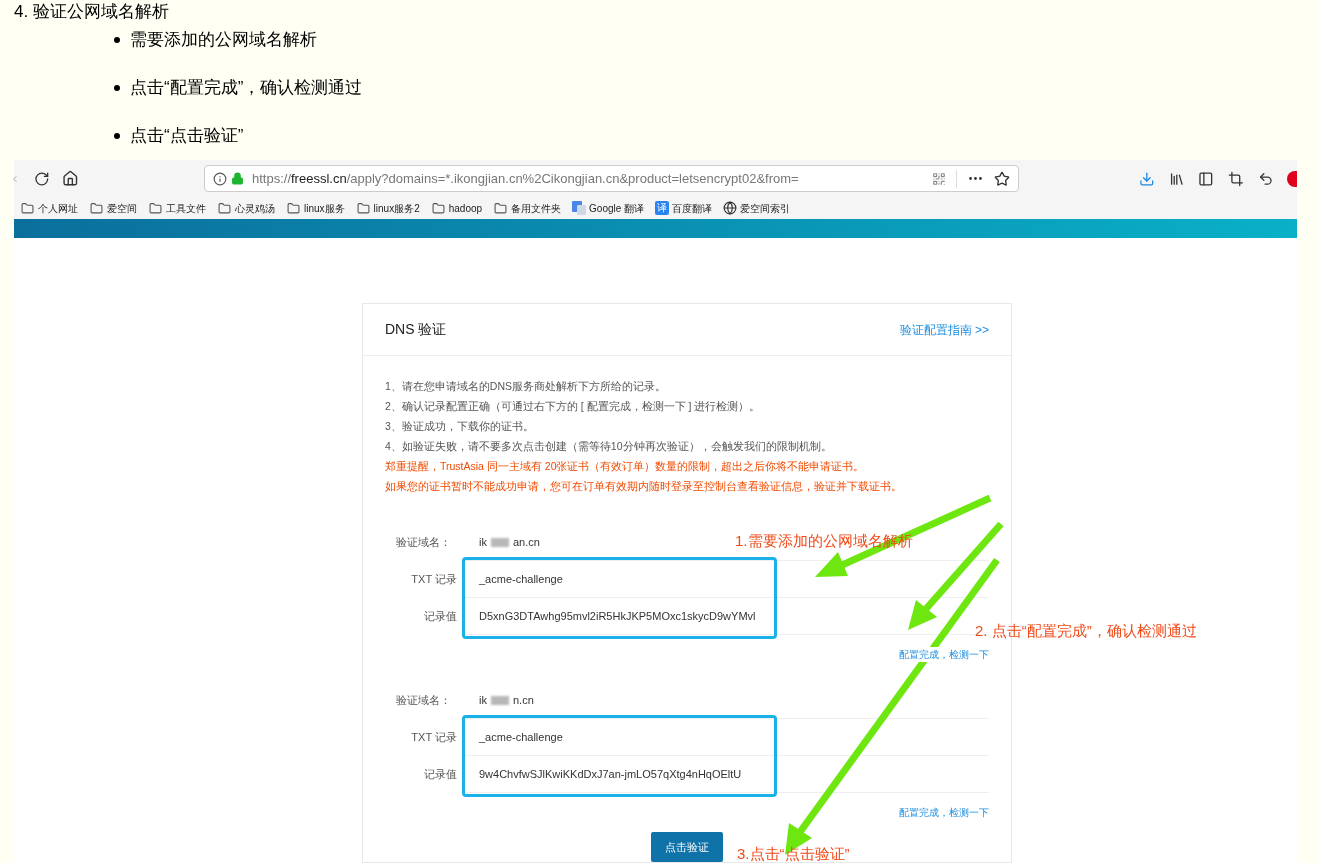 The image size is (1319, 863). What do you see at coordinates (793, 853) in the screenshot?
I see `annotation-text: 3.点击“点击验证”` at bounding box center [793, 853].